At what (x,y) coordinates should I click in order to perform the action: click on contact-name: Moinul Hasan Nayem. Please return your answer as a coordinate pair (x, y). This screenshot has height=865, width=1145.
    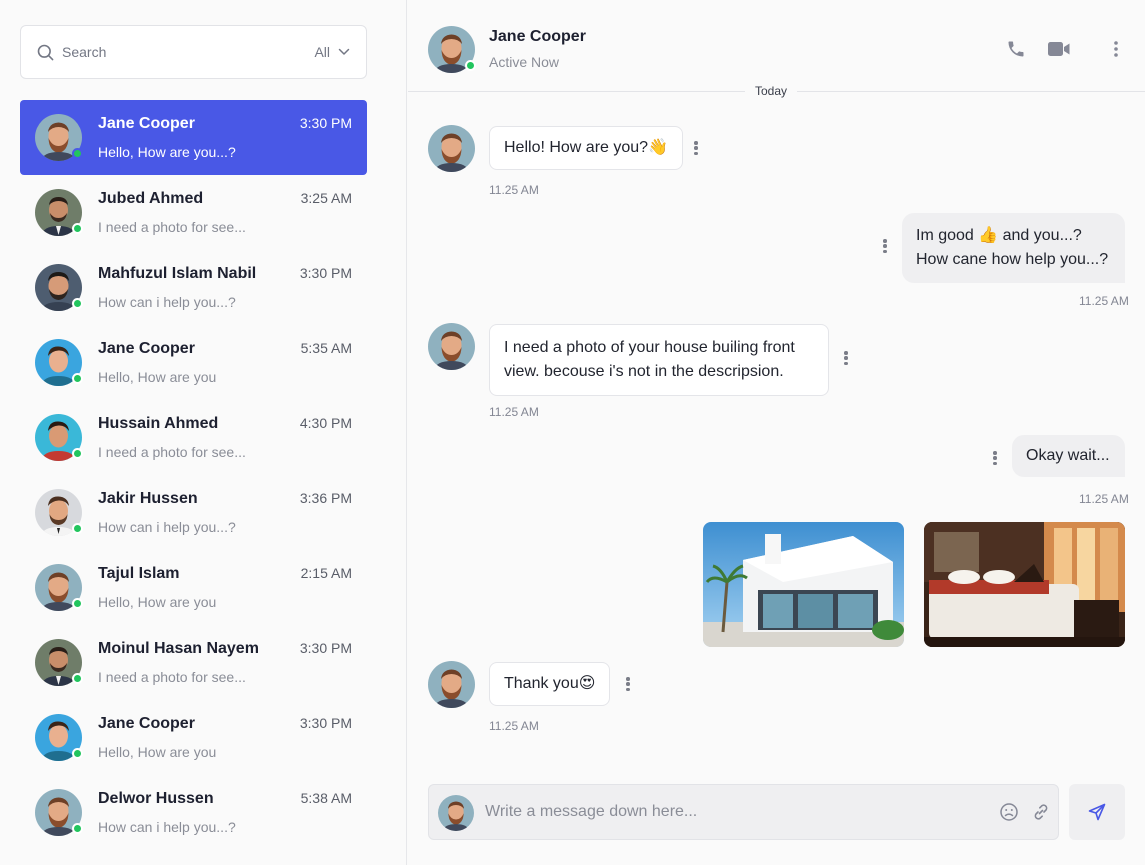
    Looking at the image, I should click on (178, 648).